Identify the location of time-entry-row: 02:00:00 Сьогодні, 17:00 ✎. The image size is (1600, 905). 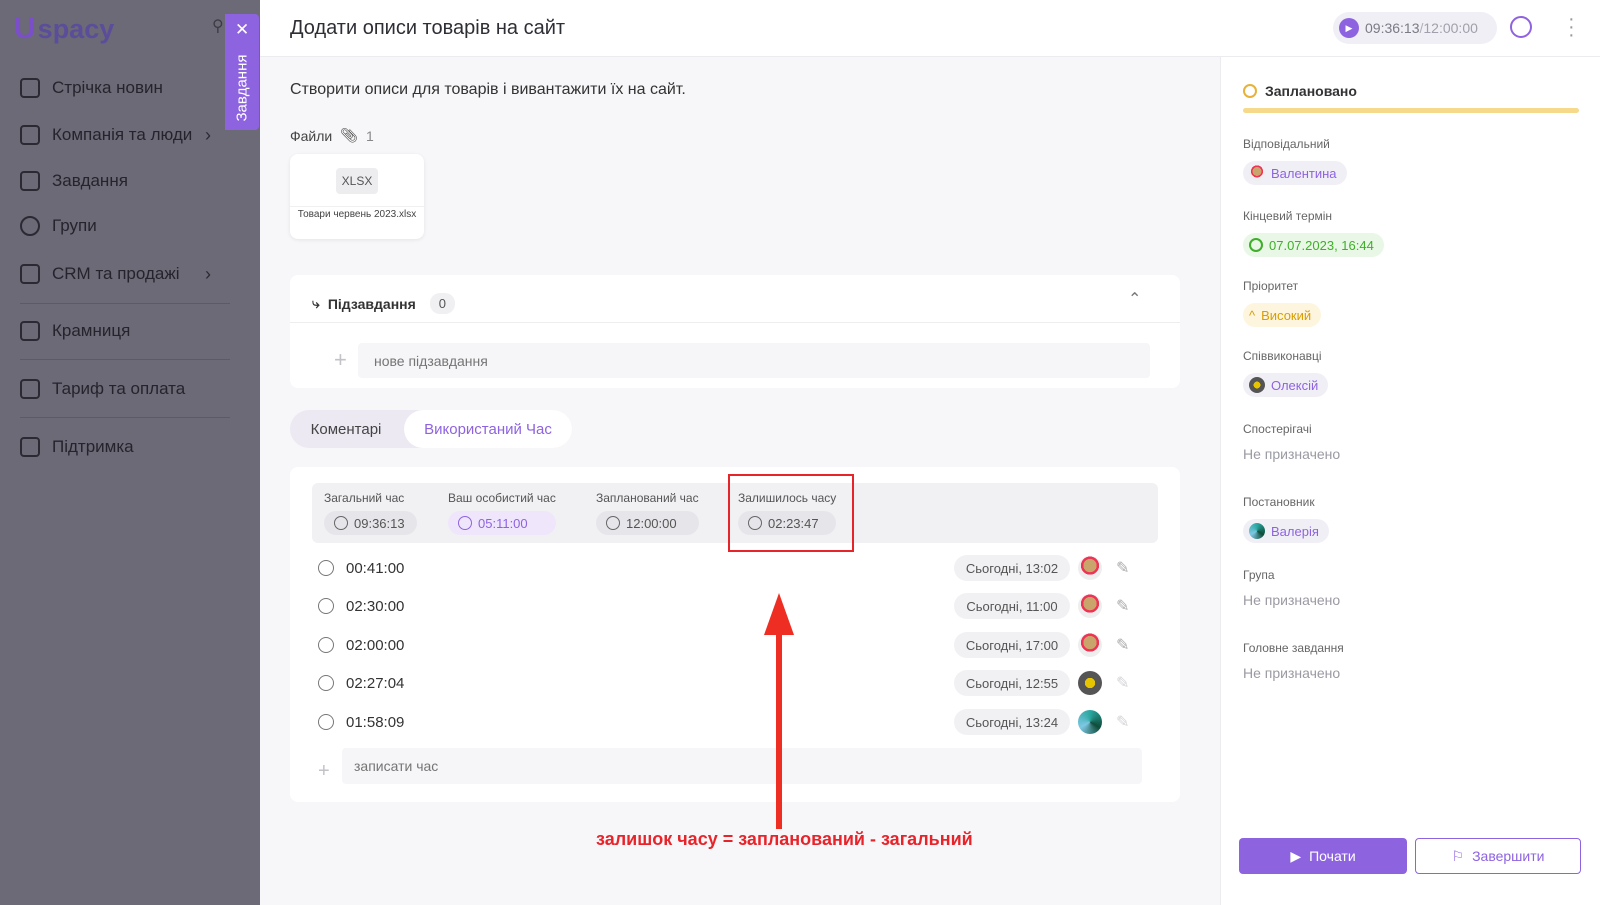
(731, 645).